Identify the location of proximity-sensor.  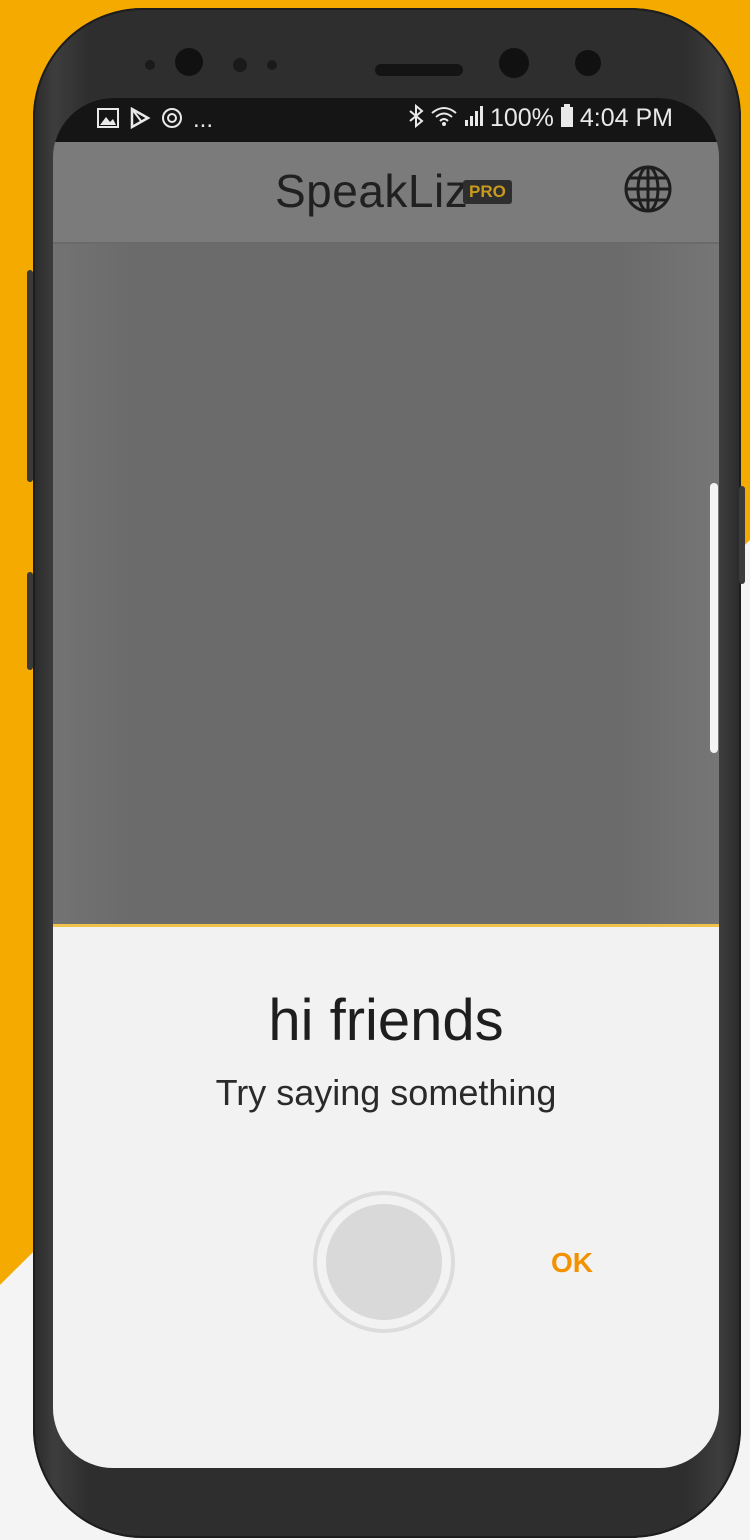
(588, 63).